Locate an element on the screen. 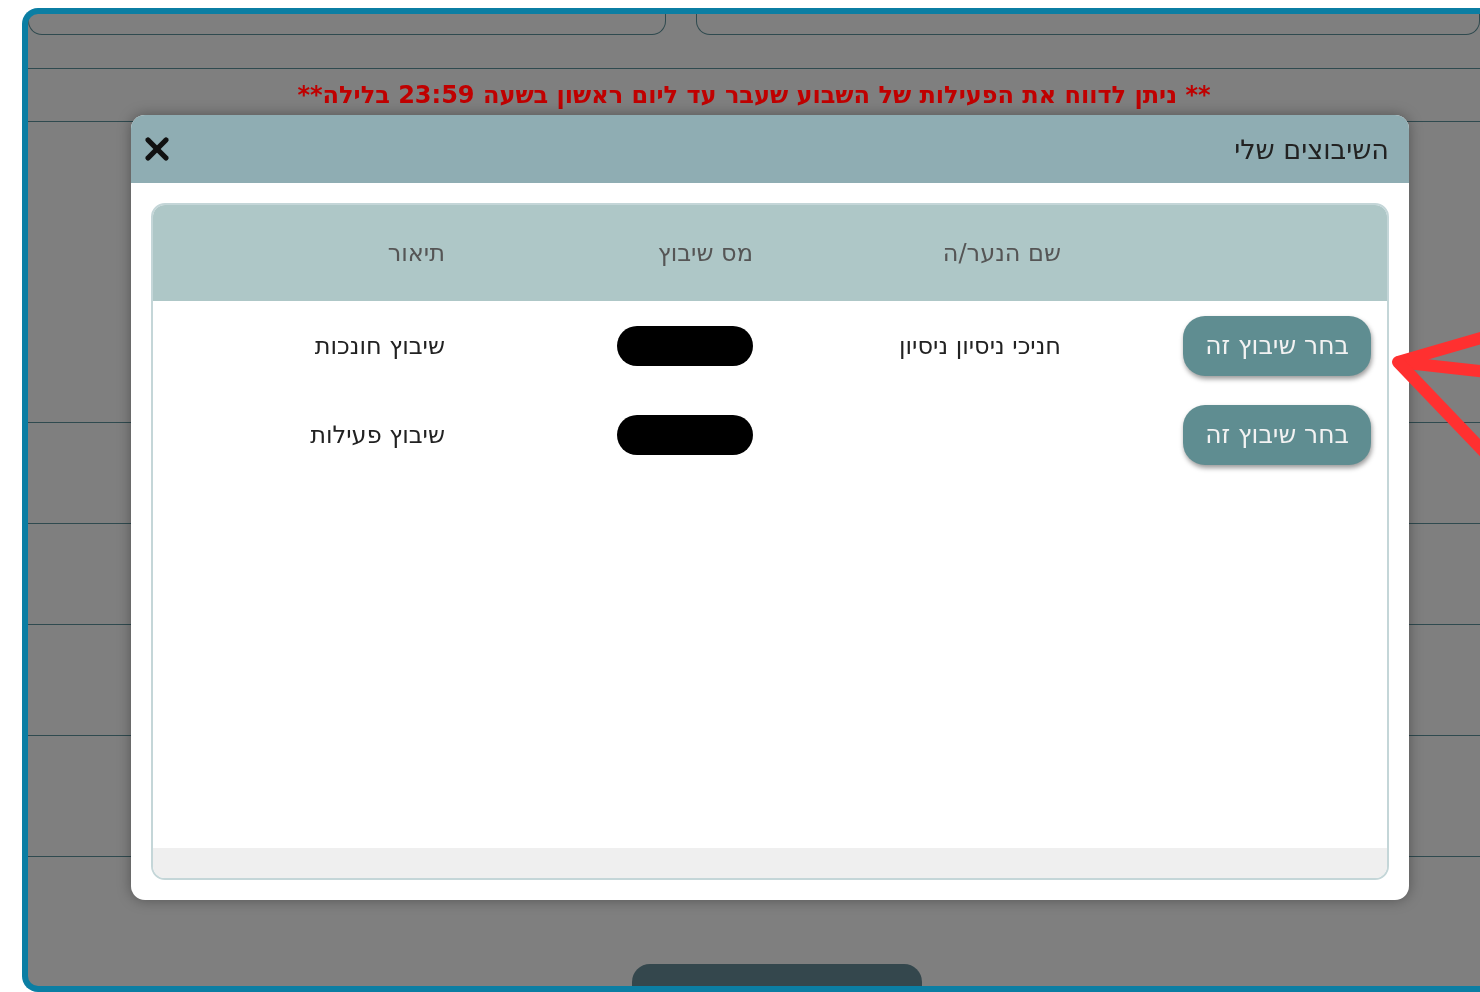  column-header: שם הנער/ה is located at coordinates (1001, 253).